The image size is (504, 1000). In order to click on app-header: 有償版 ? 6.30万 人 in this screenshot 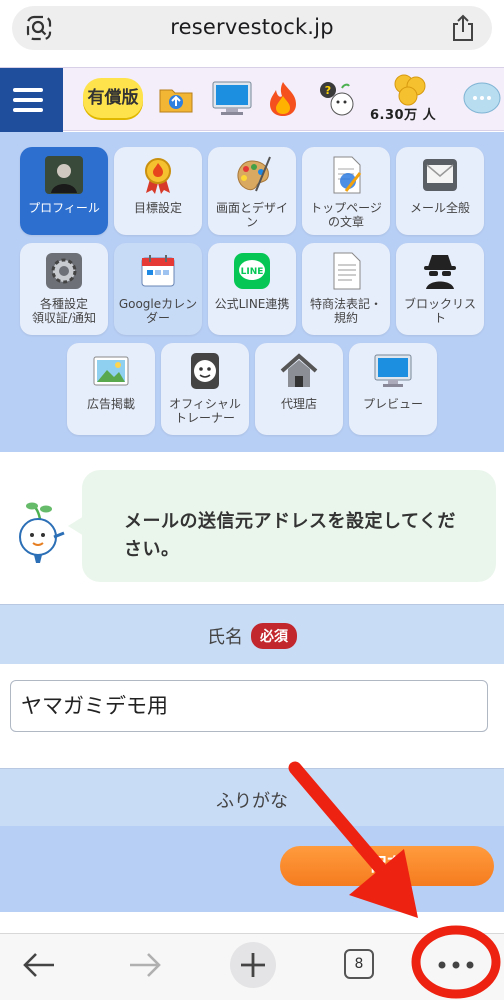, I will do `click(252, 99)`.